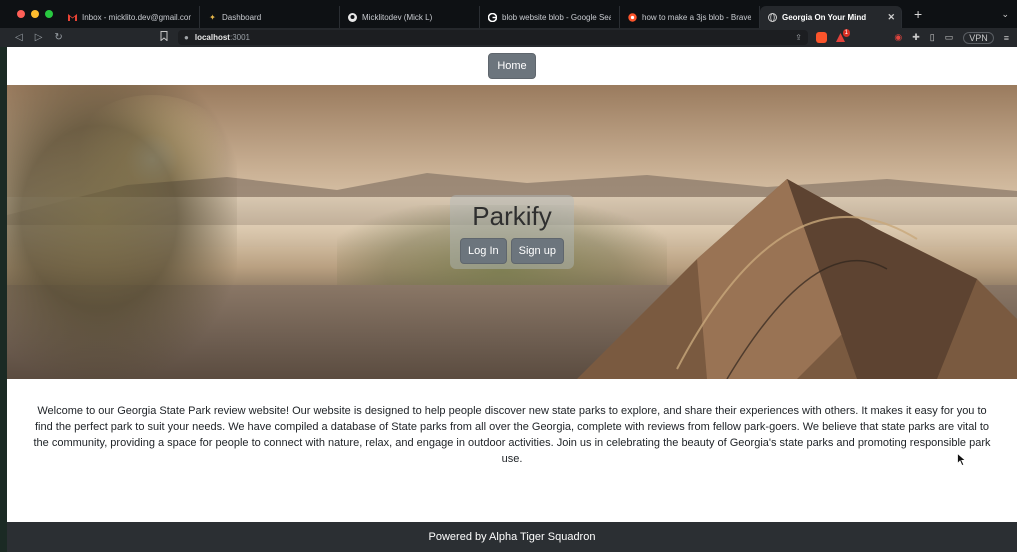 This screenshot has width=1017, height=552. Describe the element at coordinates (918, 14) in the screenshot. I see `new-tab-button: +` at that location.